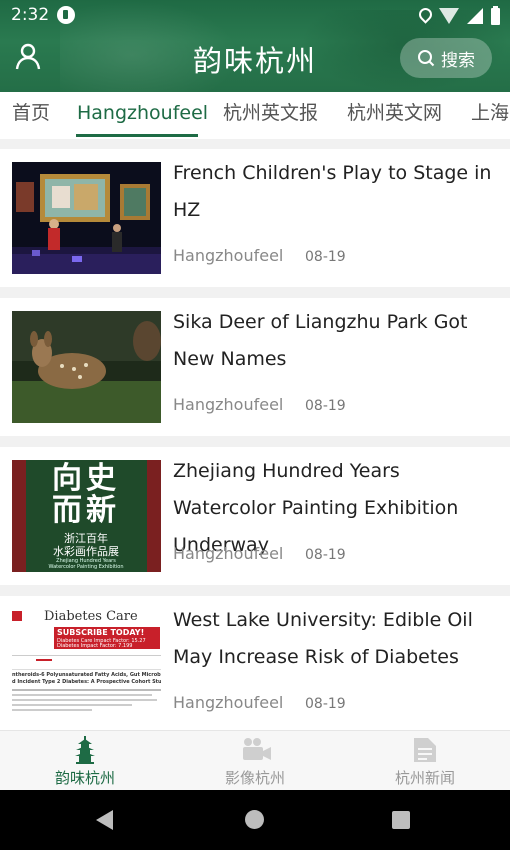 This screenshot has height=850, width=510. Describe the element at coordinates (137, 135) in the screenshot. I see `active-tab-indicator` at that location.